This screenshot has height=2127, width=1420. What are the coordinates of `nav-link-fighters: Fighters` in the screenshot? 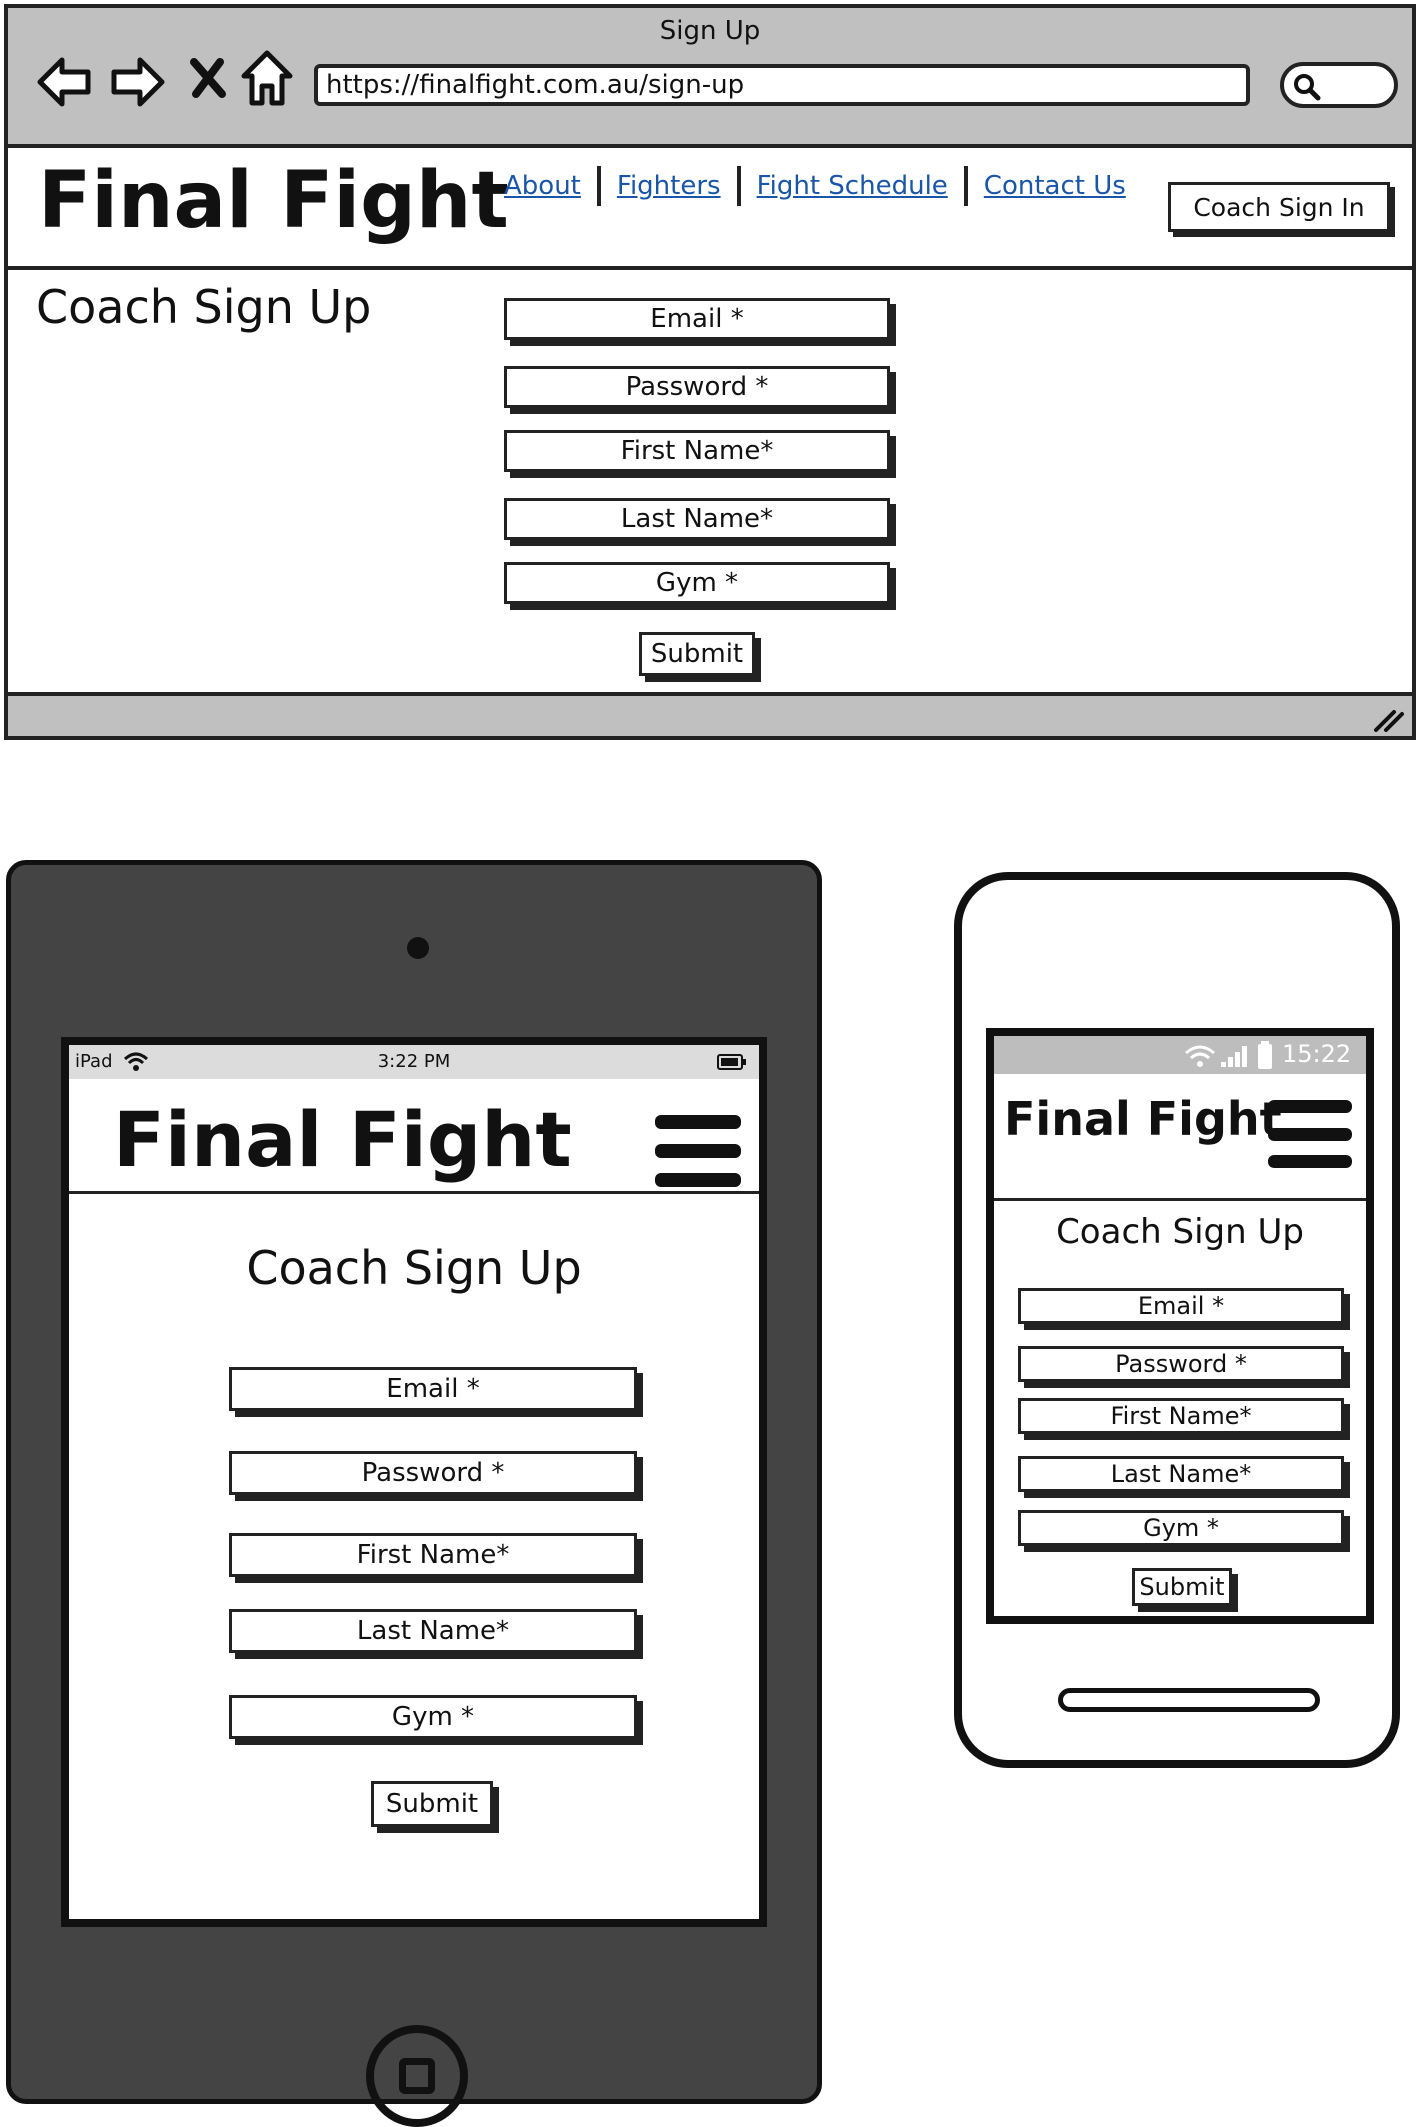 It's located at (669, 186).